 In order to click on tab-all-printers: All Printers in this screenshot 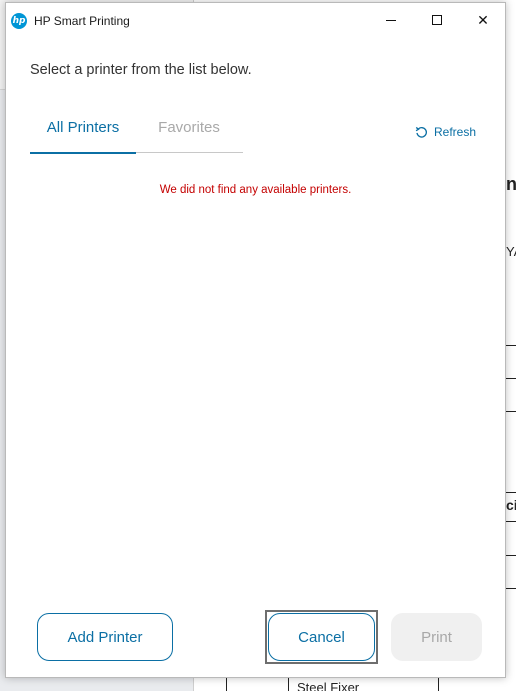, I will do `click(83, 132)`.